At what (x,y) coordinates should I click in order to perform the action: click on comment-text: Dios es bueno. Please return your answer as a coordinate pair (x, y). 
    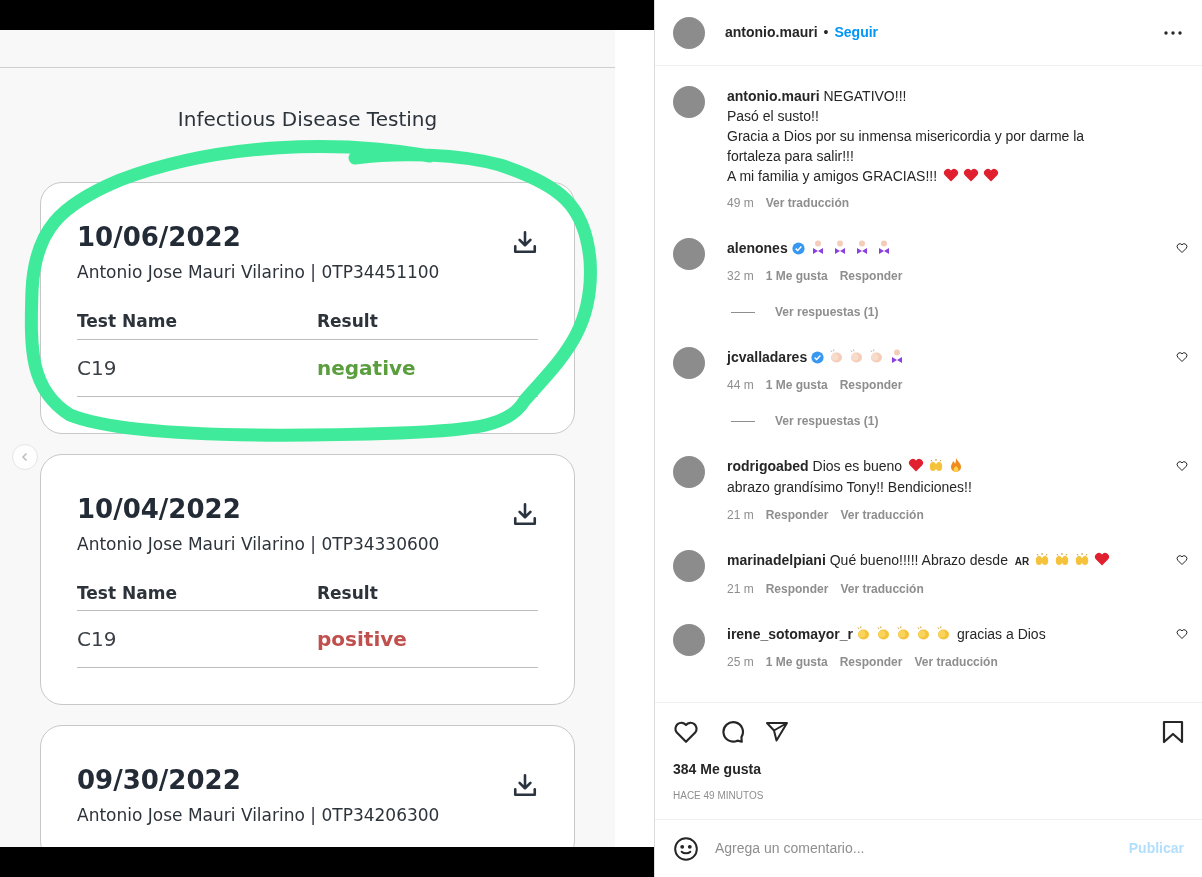
    Looking at the image, I should click on (857, 466).